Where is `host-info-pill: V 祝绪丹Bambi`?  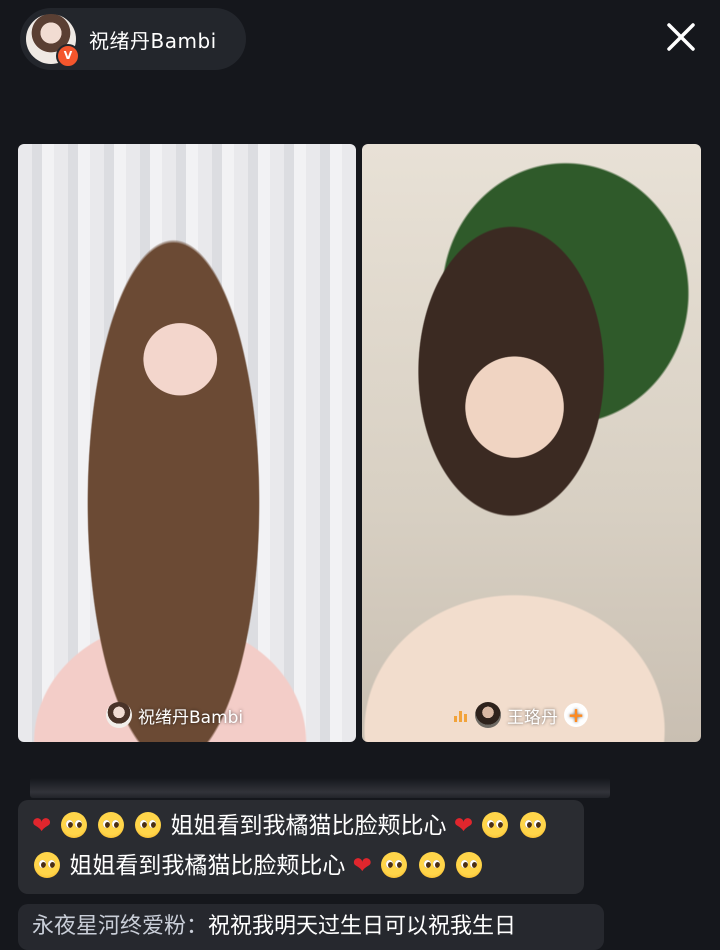 host-info-pill: V 祝绪丹Bambi is located at coordinates (133, 39).